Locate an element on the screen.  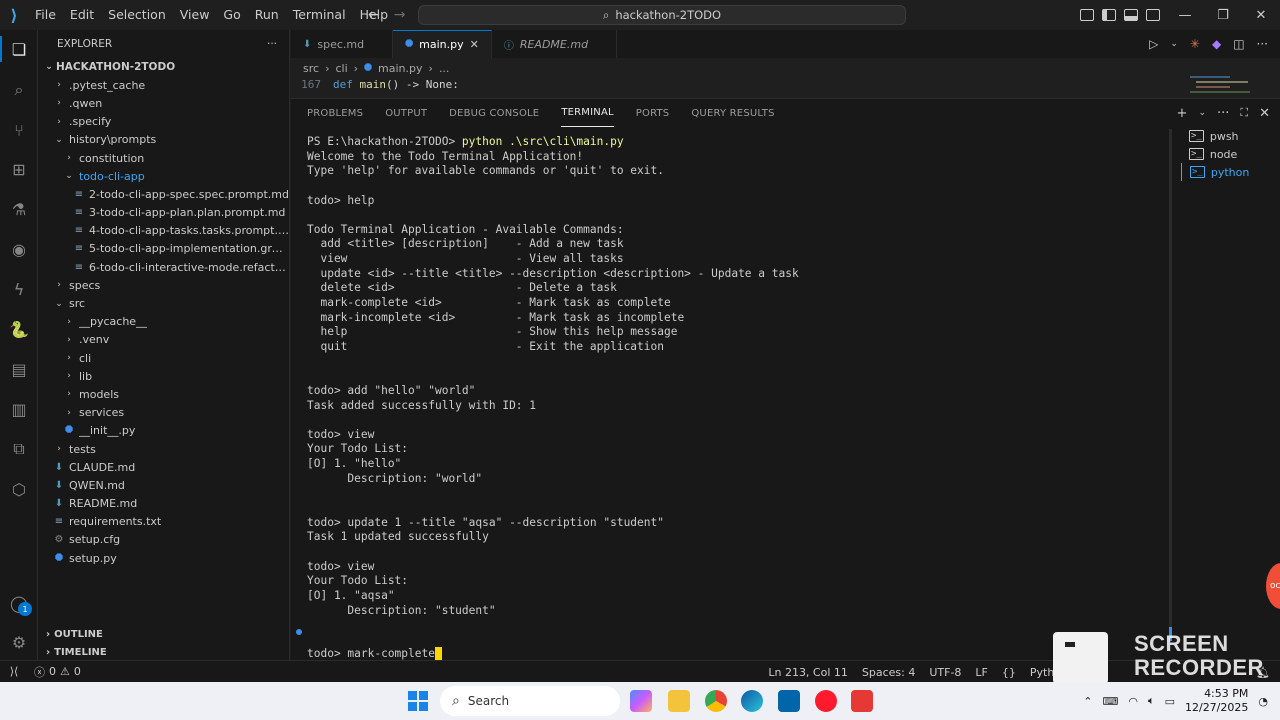
encoding: UTF-8 is located at coordinates (945, 672).